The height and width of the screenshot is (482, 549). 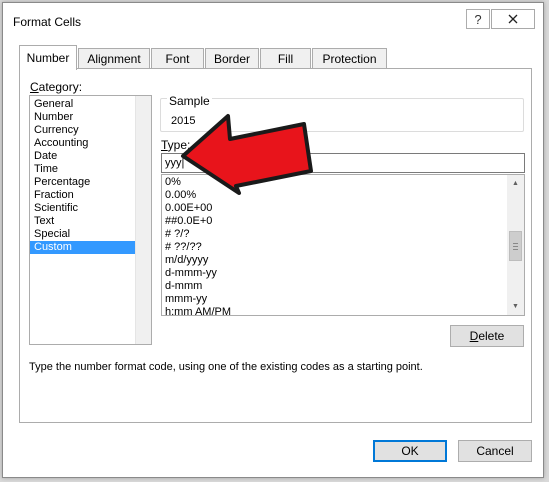 What do you see at coordinates (186, 260) in the screenshot?
I see `format-item: m/d/yyyy` at bounding box center [186, 260].